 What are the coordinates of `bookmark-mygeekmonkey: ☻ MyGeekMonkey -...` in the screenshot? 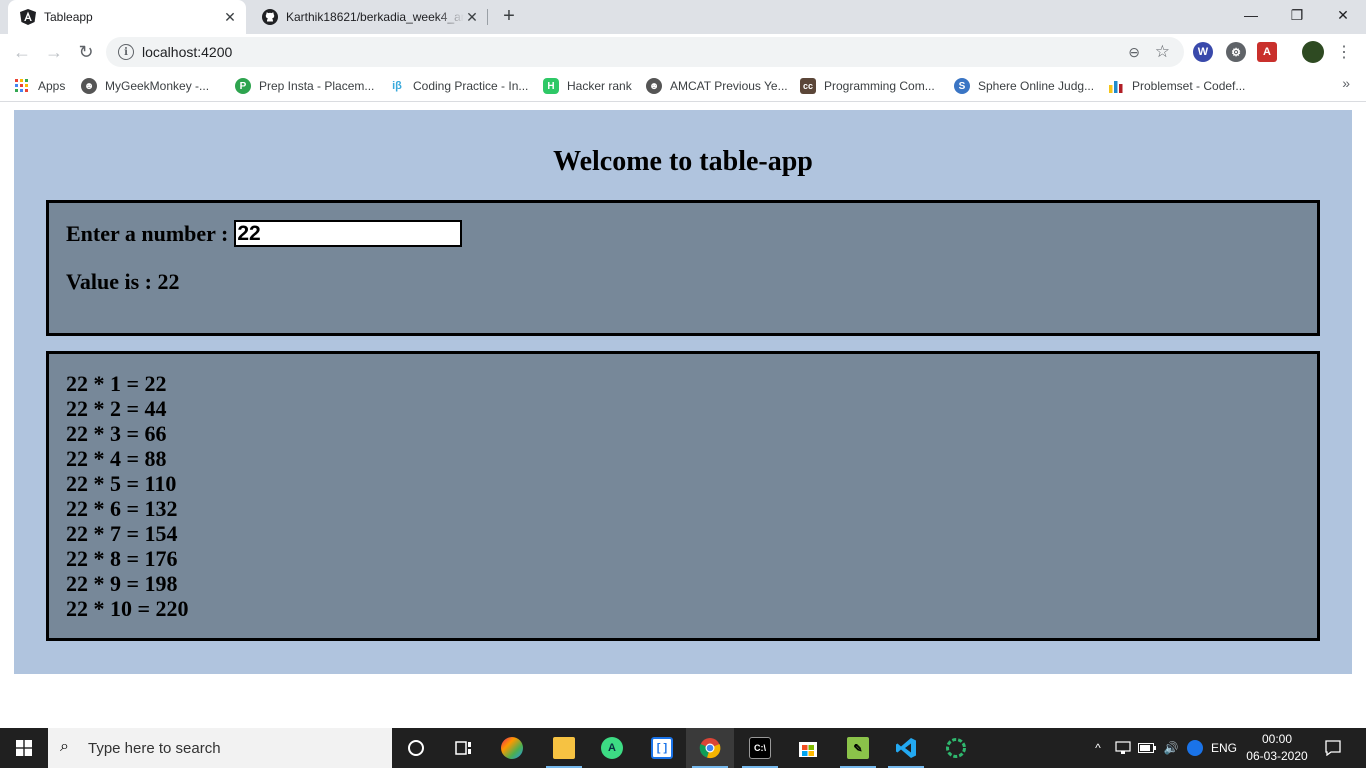 It's located at (145, 86).